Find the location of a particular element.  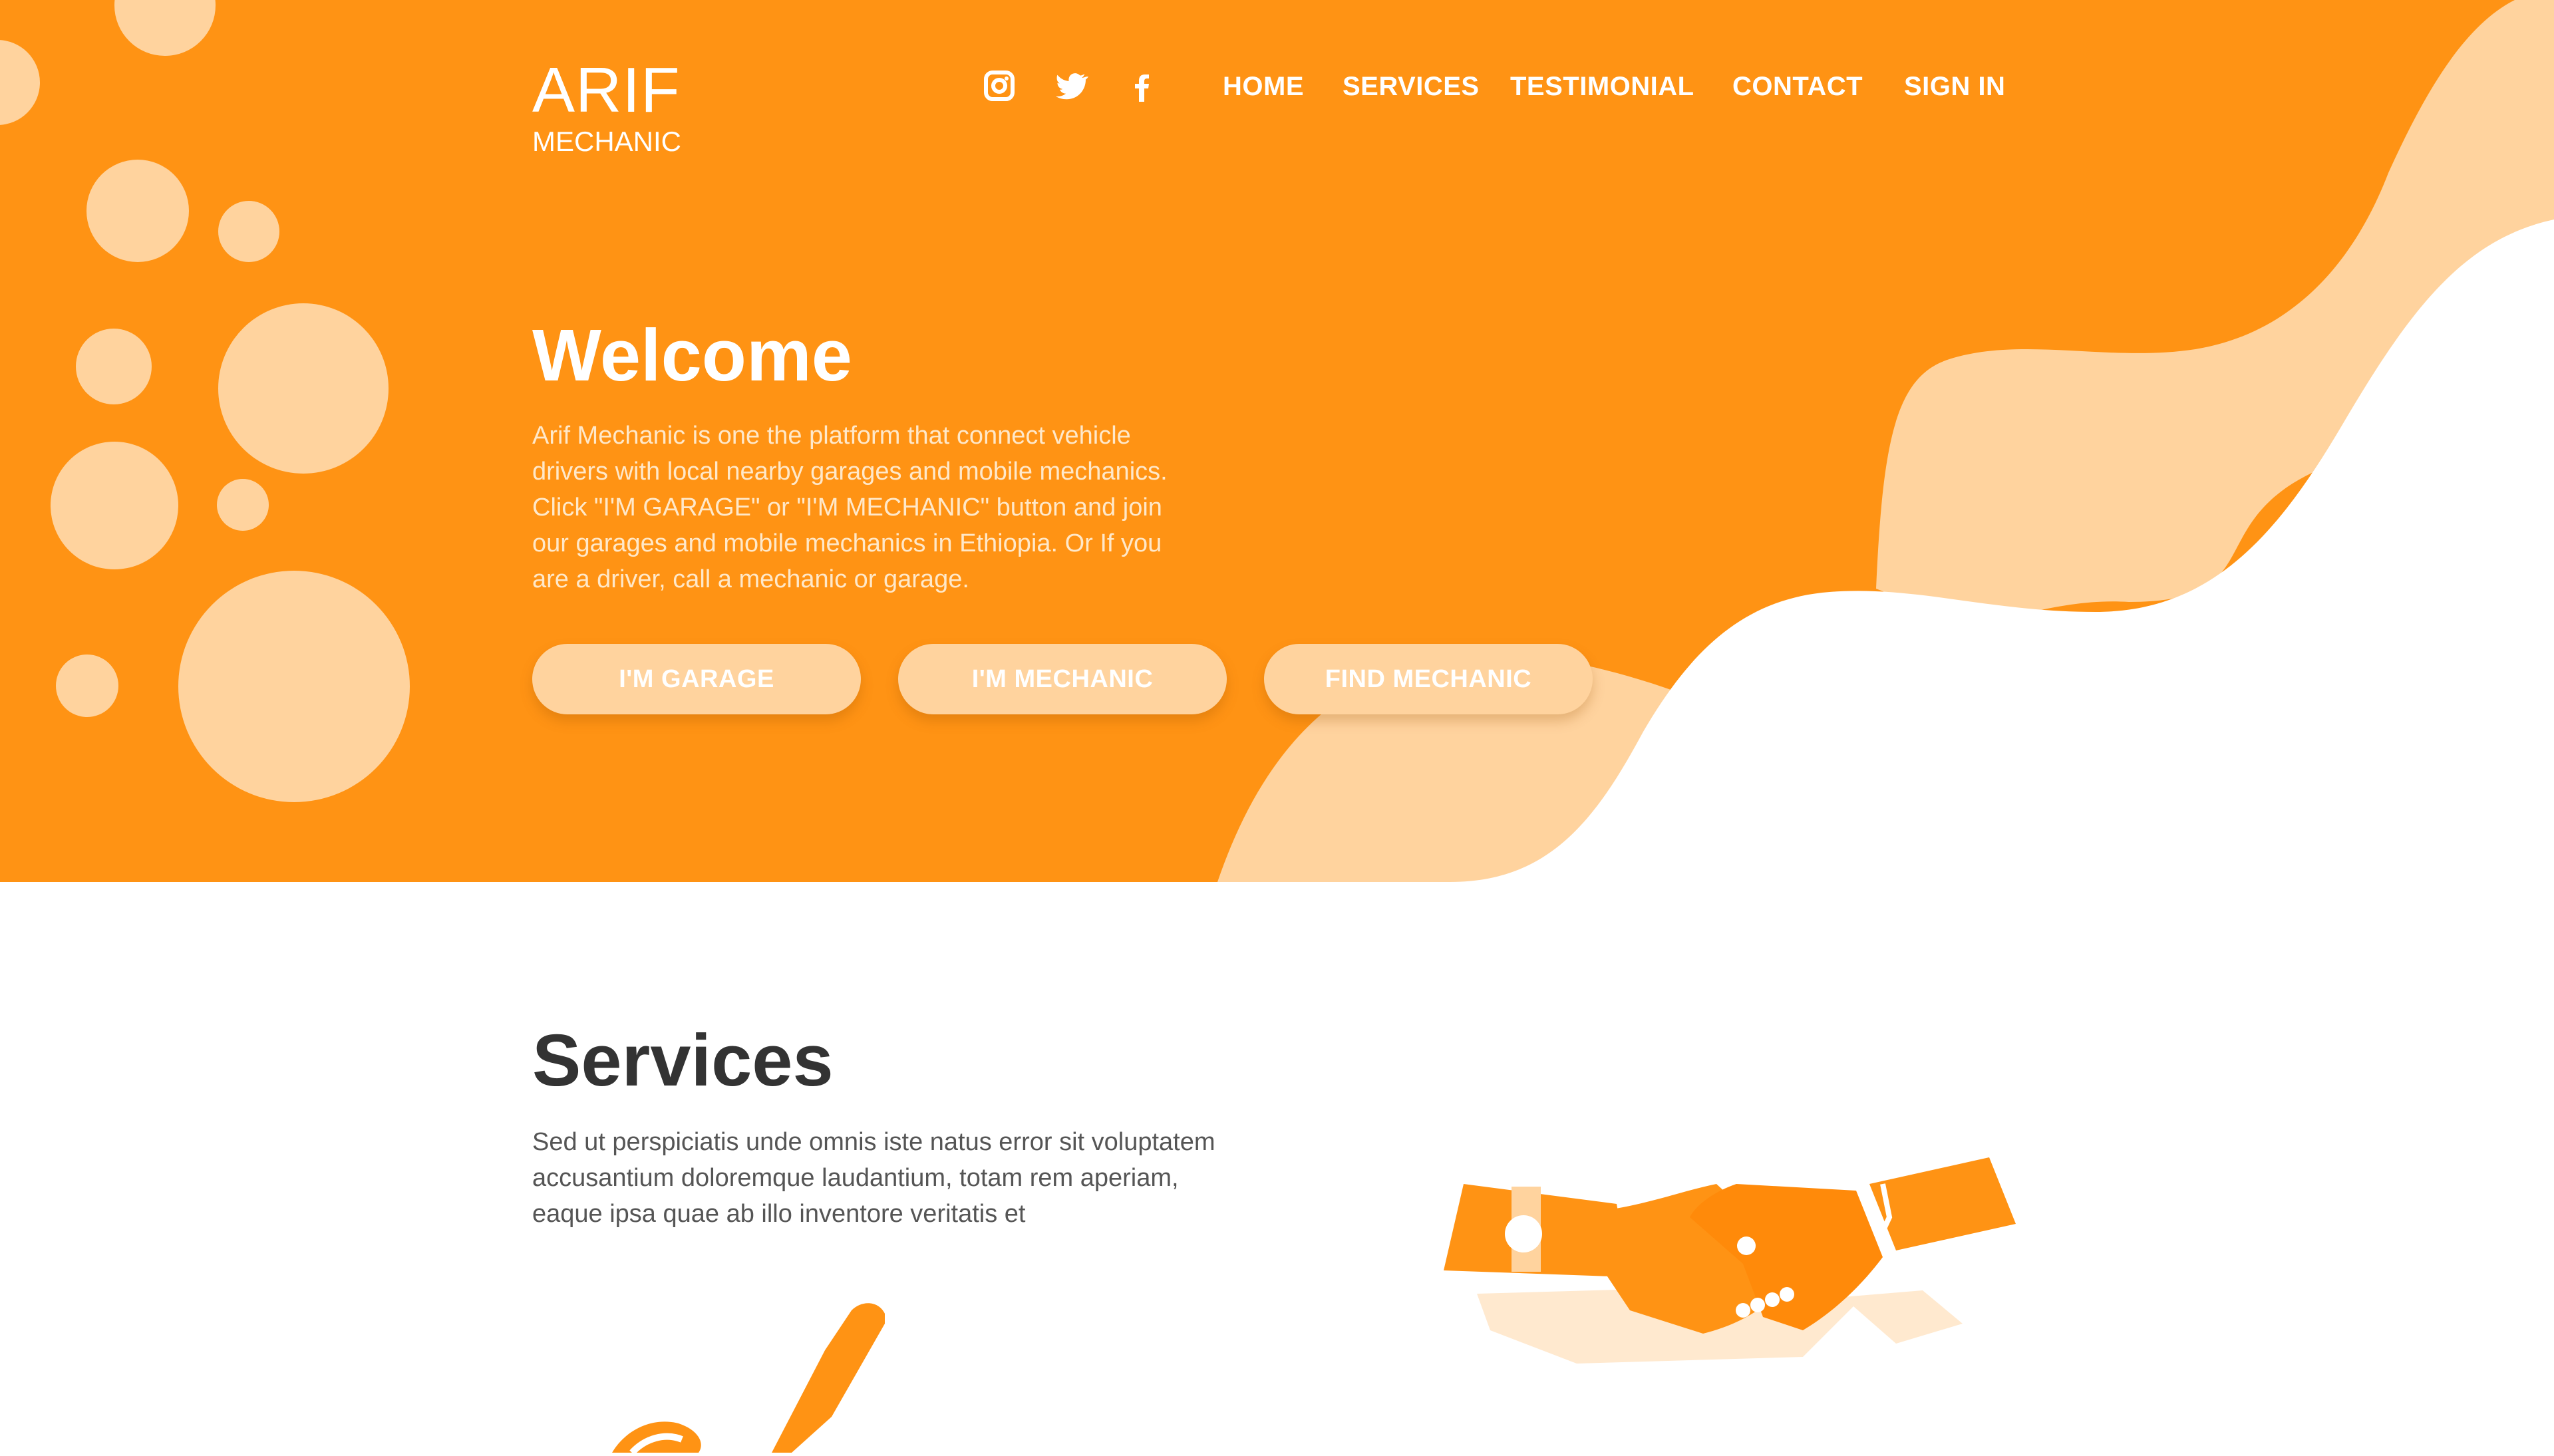

twitter-icon is located at coordinates (1073, 88).